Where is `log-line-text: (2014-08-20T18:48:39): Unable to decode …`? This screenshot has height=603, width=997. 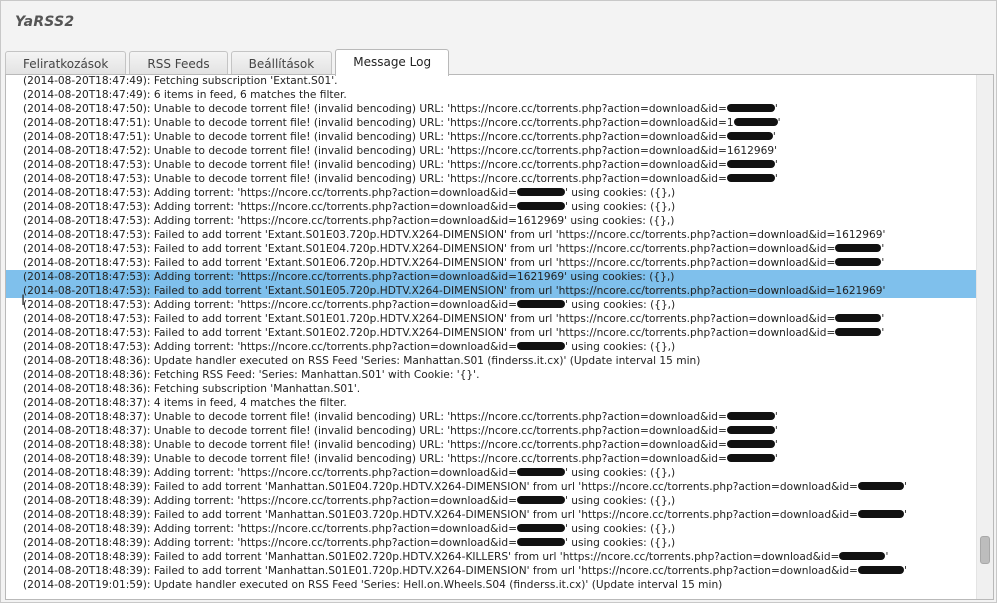
log-line-text: (2014-08-20T18:48:39): Unable to decode … is located at coordinates (375, 459).